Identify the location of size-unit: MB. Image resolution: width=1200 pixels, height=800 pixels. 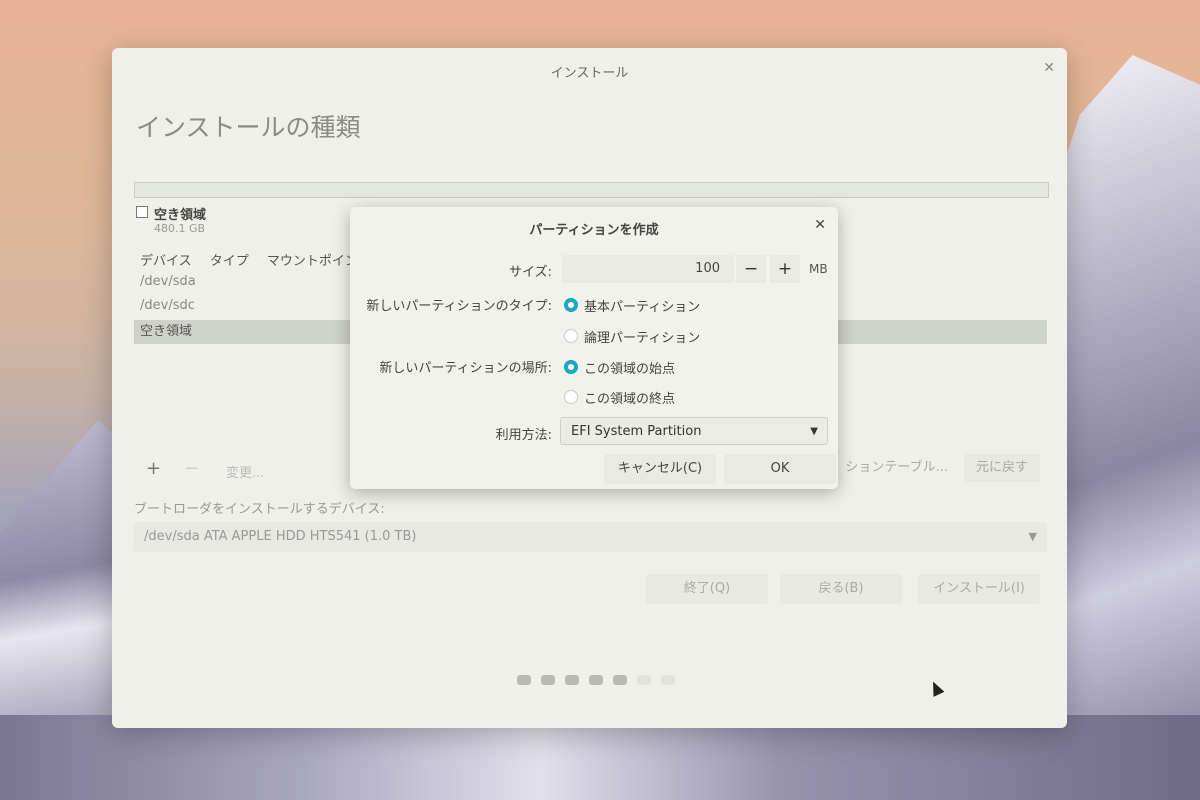
(818, 269).